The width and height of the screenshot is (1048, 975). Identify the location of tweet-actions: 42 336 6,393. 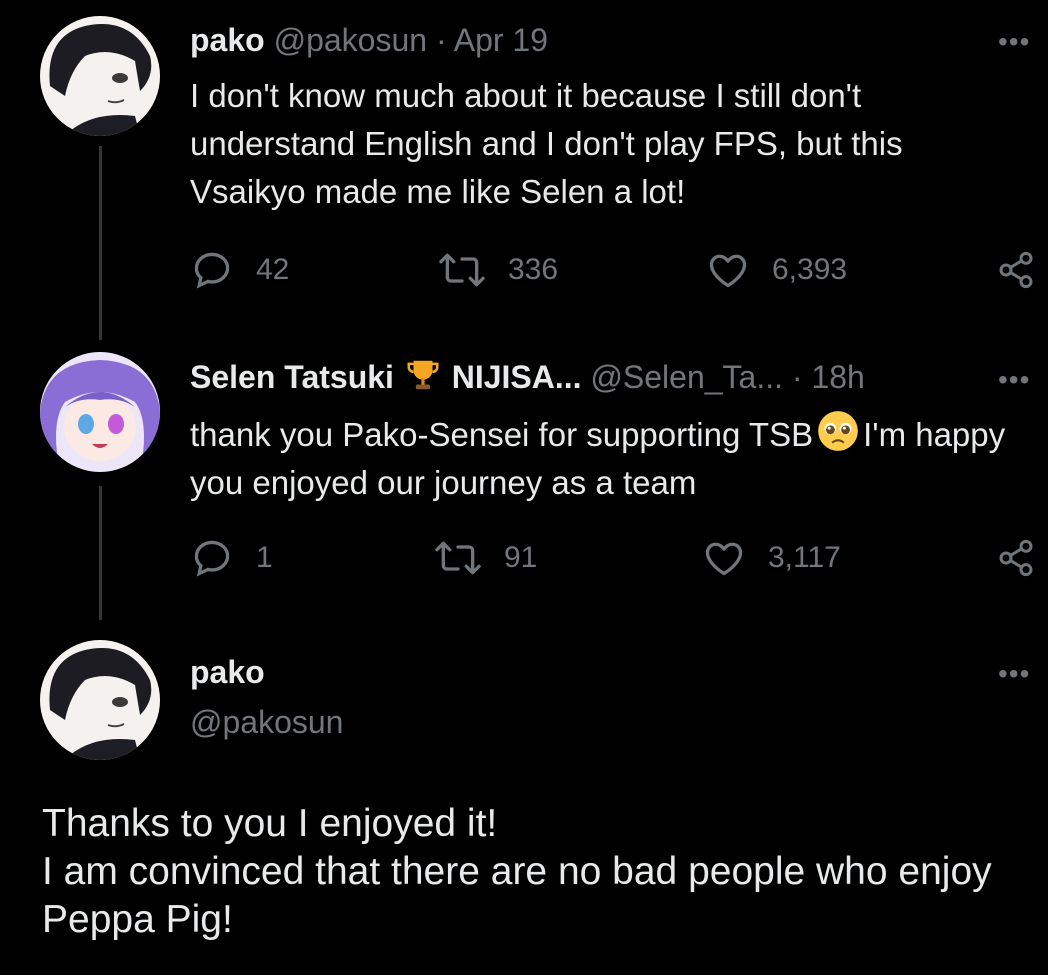
(613, 273).